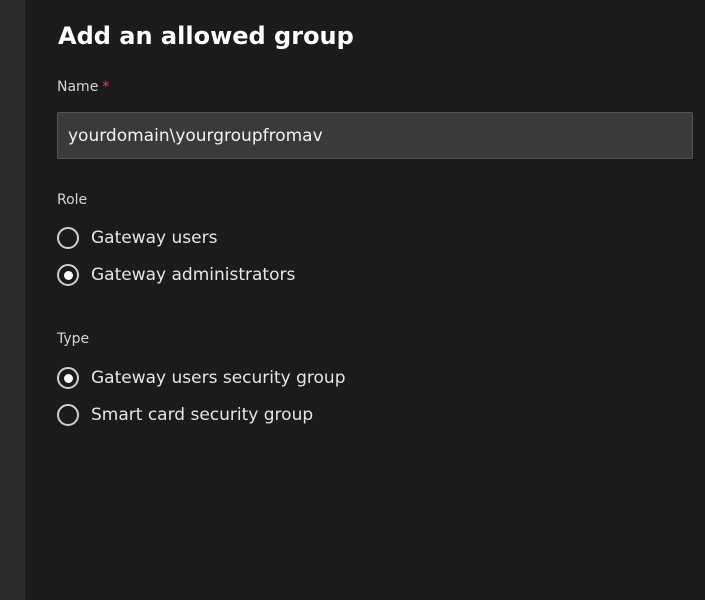  What do you see at coordinates (218, 378) in the screenshot?
I see `type-option-label: Gateway users security group` at bounding box center [218, 378].